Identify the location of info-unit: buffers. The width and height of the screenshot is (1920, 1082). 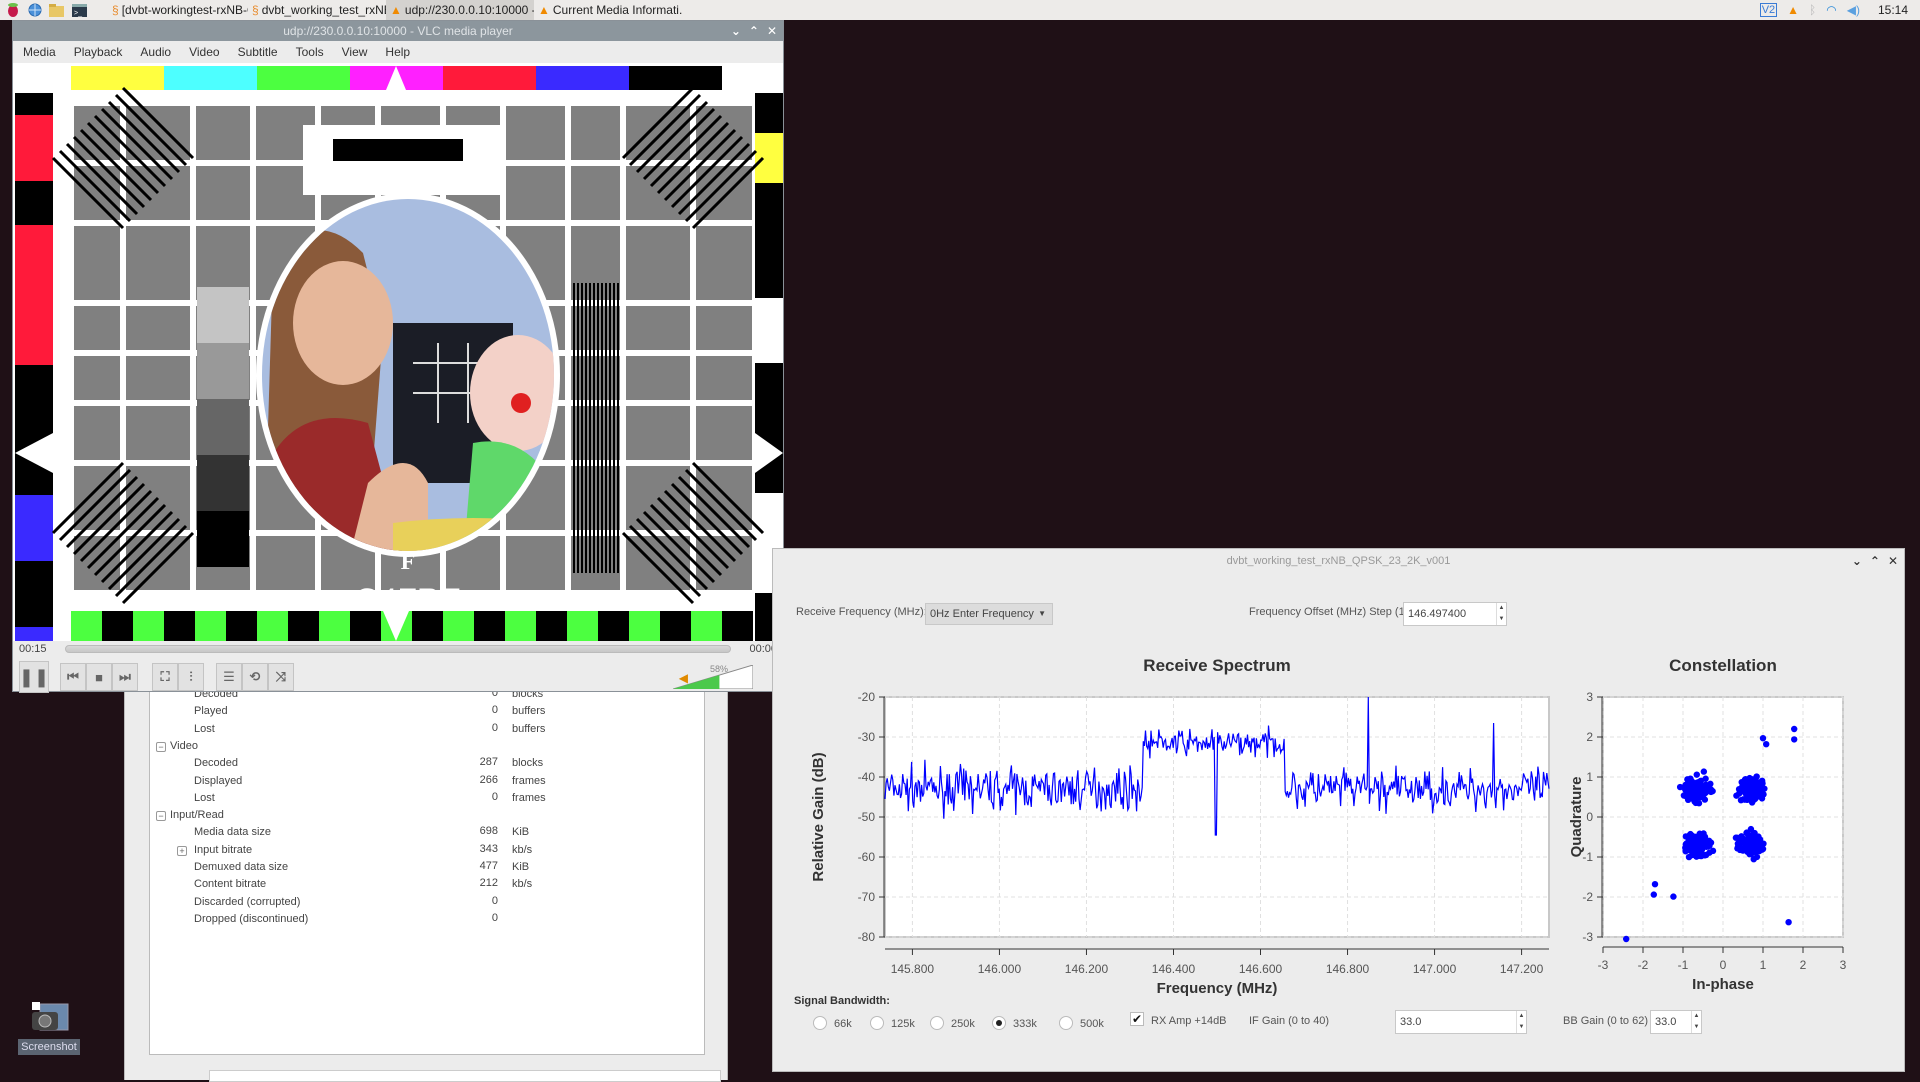
(529, 728).